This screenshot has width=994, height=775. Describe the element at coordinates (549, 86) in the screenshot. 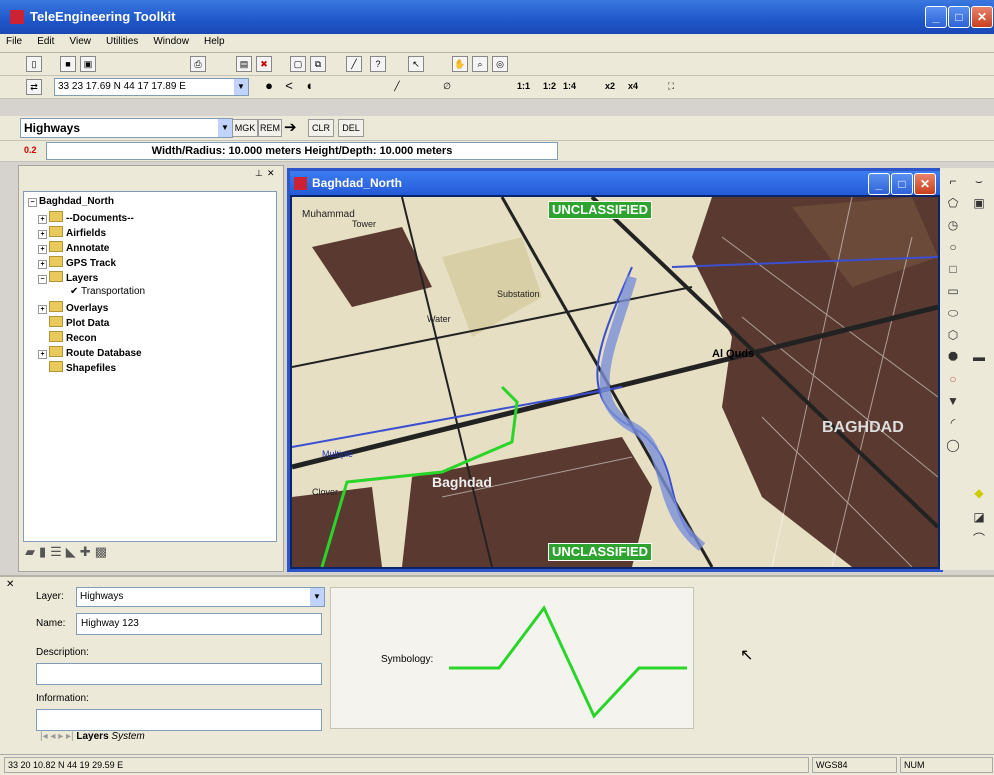

I see `zoom-1-2-button: 1:2` at that location.